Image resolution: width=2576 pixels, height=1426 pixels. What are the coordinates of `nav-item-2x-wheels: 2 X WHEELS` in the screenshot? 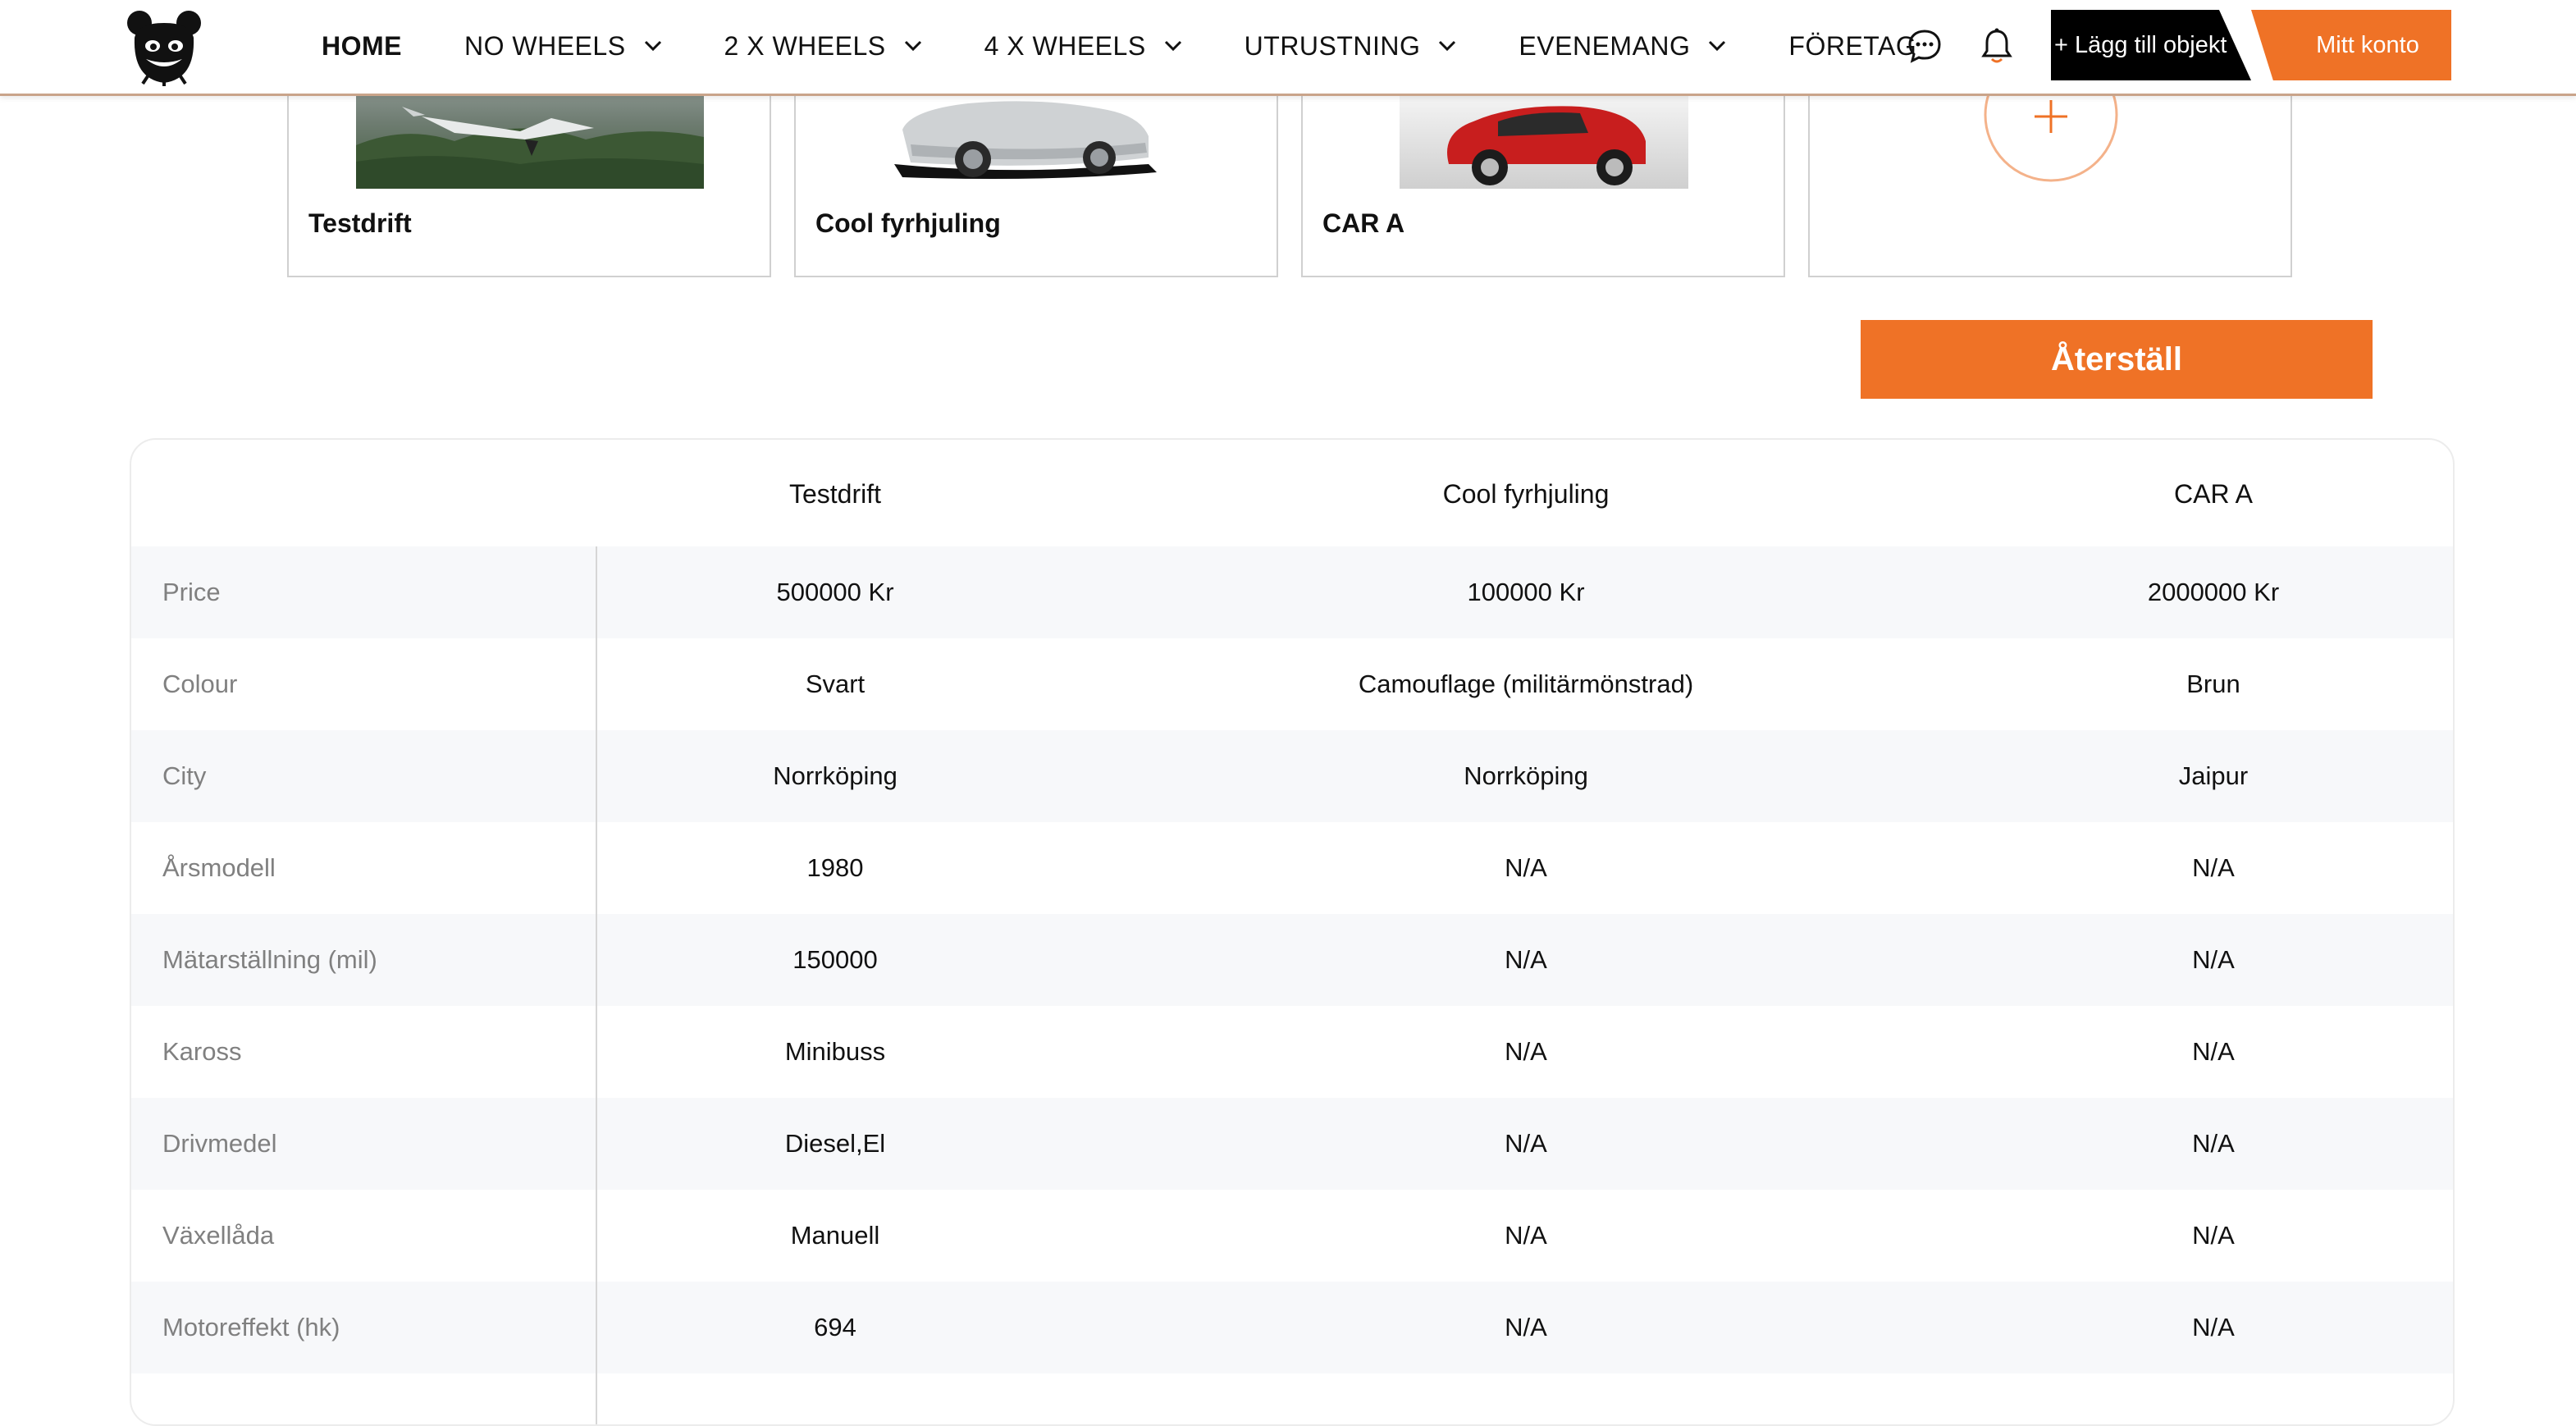 It's located at (823, 47).